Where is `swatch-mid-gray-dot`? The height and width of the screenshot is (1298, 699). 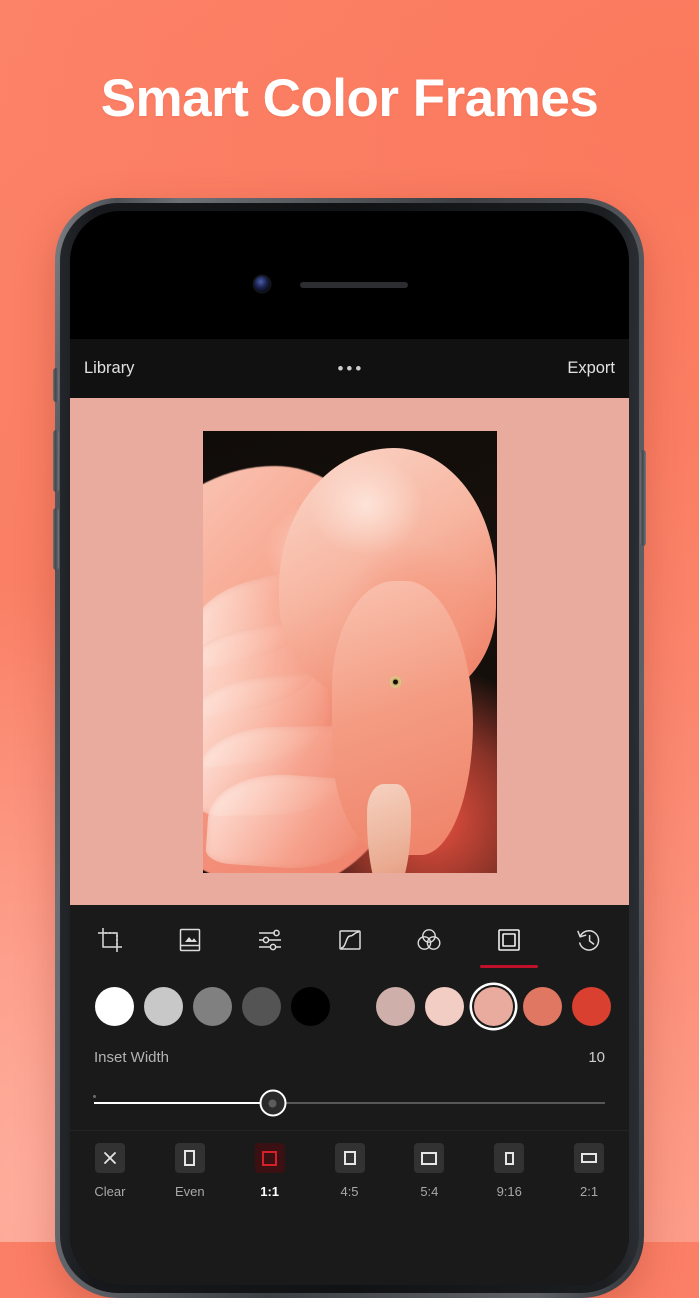 swatch-mid-gray-dot is located at coordinates (212, 1006).